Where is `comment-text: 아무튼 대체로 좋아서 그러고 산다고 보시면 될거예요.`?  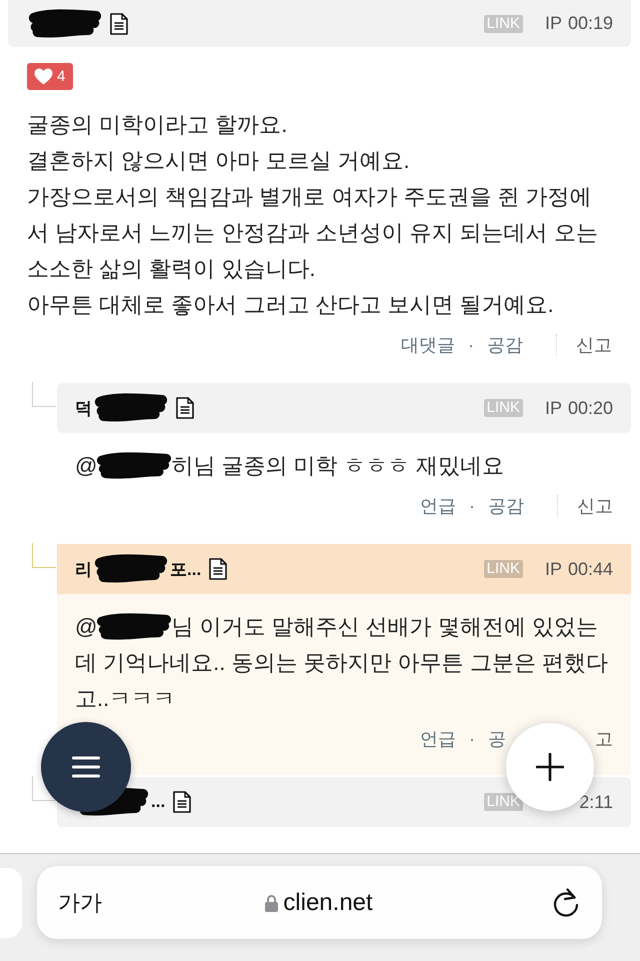 comment-text: 아무튼 대체로 좋아서 그러고 산다고 보시면 될거예요. is located at coordinates (291, 305).